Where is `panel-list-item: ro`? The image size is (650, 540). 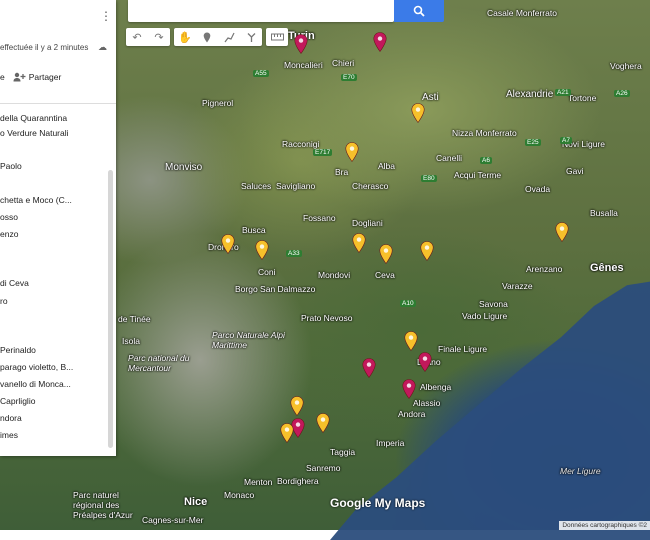 panel-list-item: ro is located at coordinates (4, 301).